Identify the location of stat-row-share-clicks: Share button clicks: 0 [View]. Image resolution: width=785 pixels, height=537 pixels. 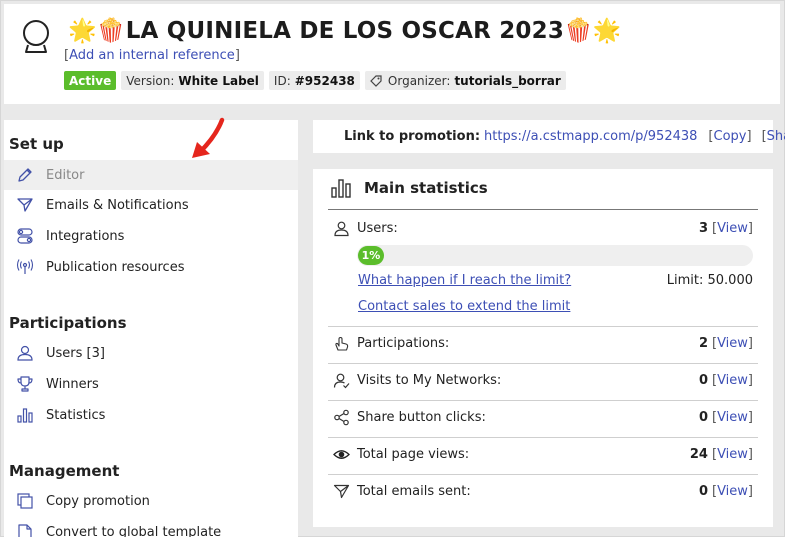
(543, 417).